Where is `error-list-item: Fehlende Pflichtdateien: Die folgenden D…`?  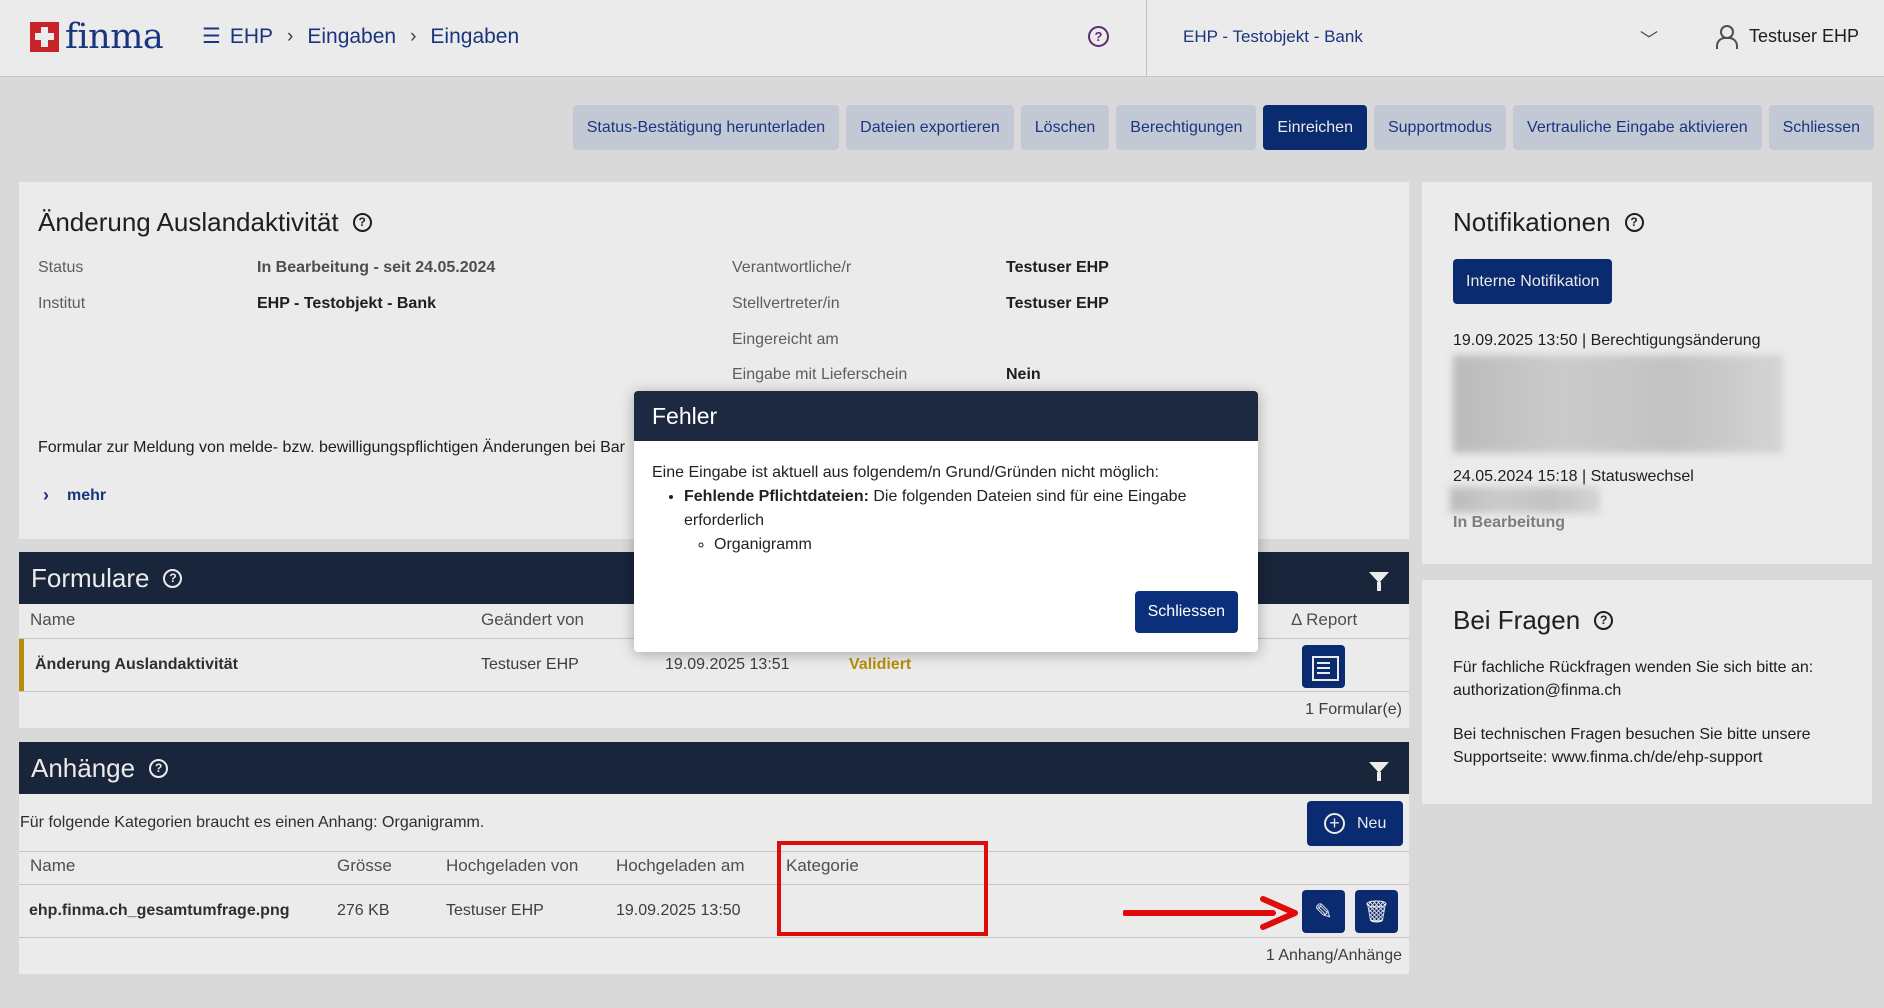 error-list-item: Fehlende Pflichtdateien: Die folgenden D… is located at coordinates (962, 521).